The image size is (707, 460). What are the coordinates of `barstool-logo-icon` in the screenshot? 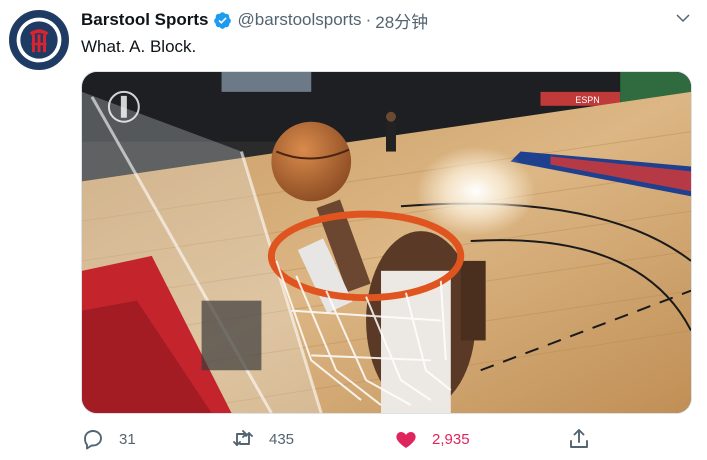 It's located at (39, 40).